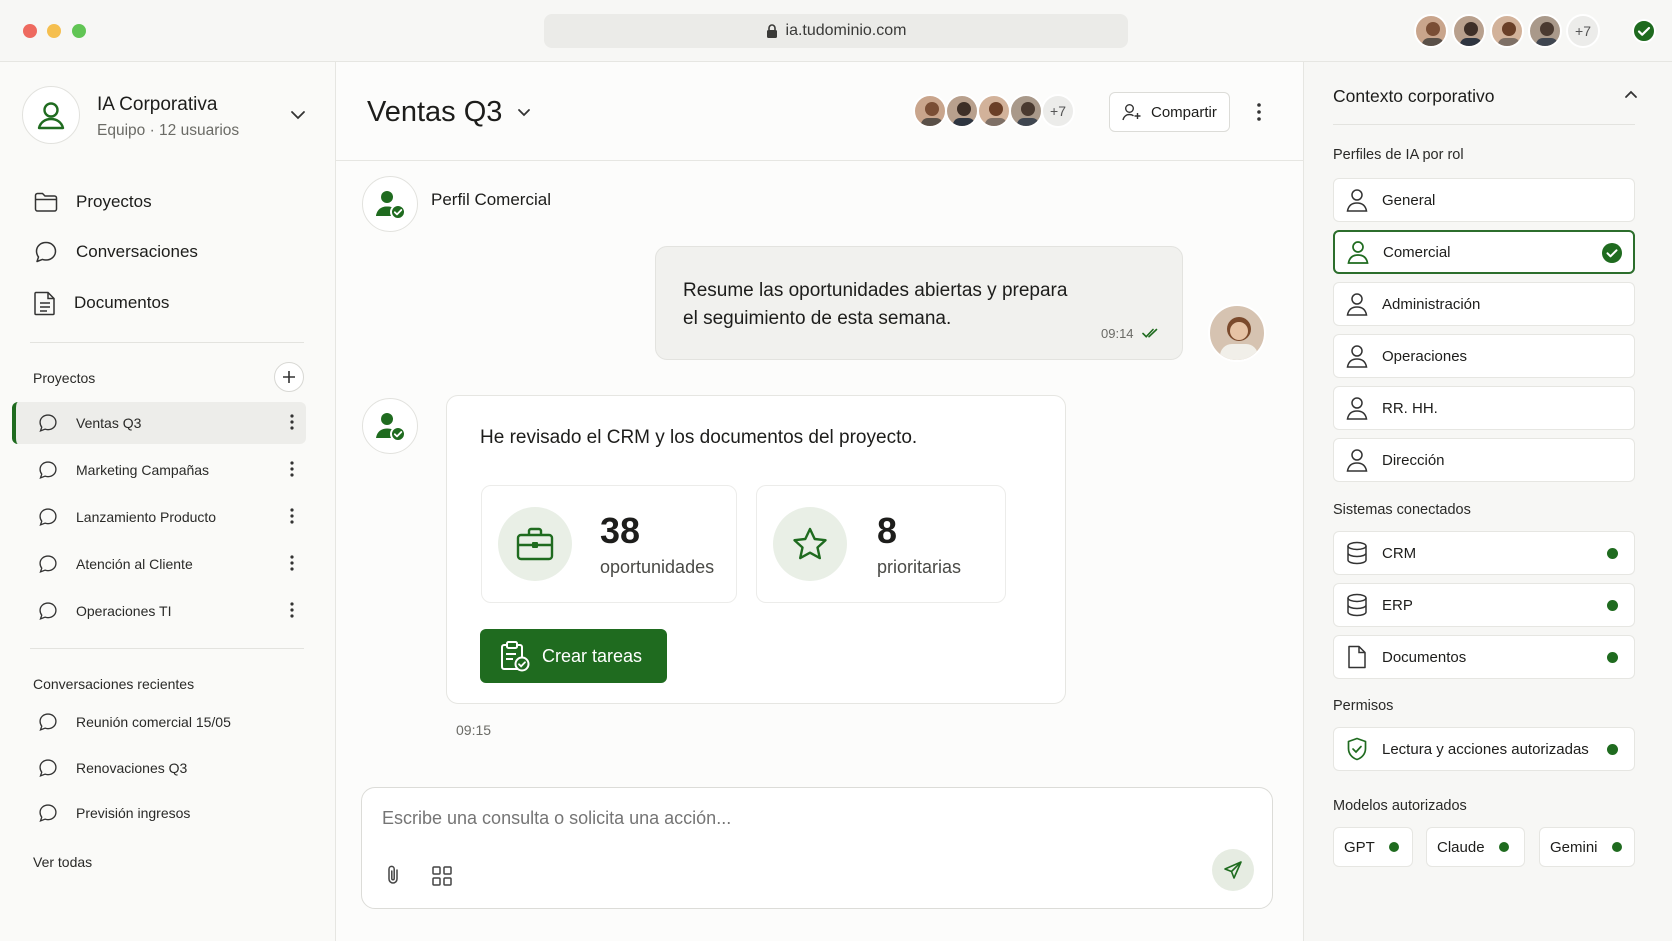 The width and height of the screenshot is (1672, 941). Describe the element at coordinates (1398, 155) in the screenshot. I see `profiles-title: Perfiles de IA por rol` at that location.